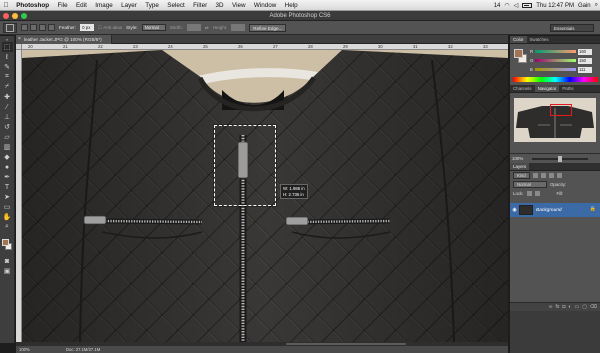  I want to click on battery-icon, so click(527, 5).